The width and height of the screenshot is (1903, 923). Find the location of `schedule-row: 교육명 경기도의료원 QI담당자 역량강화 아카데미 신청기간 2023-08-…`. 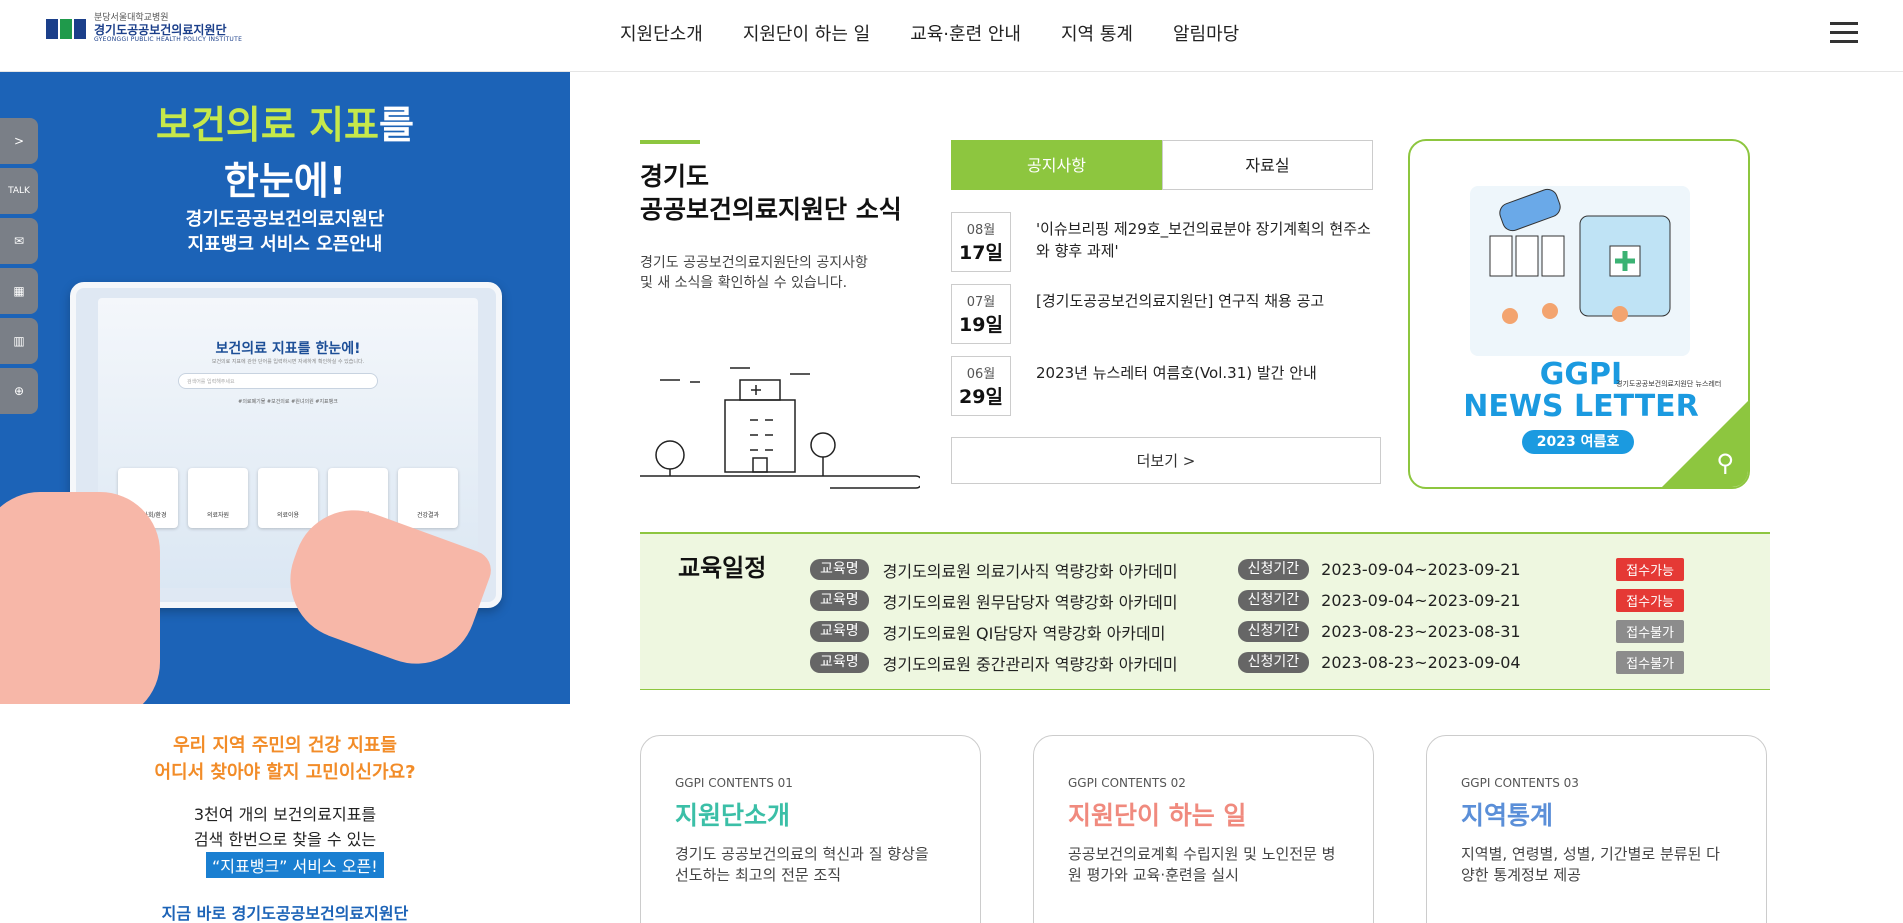

schedule-row: 교육명 경기도의료원 QI담당자 역량강화 아카데미 신청기간 2023-08-… is located at coordinates (1247, 631).